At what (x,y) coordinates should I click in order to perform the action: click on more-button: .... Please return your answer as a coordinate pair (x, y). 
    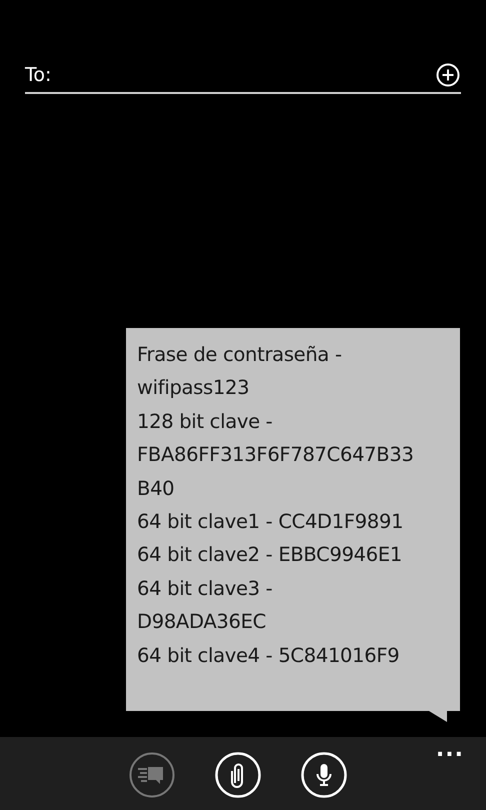
    Looking at the image, I should click on (450, 749).